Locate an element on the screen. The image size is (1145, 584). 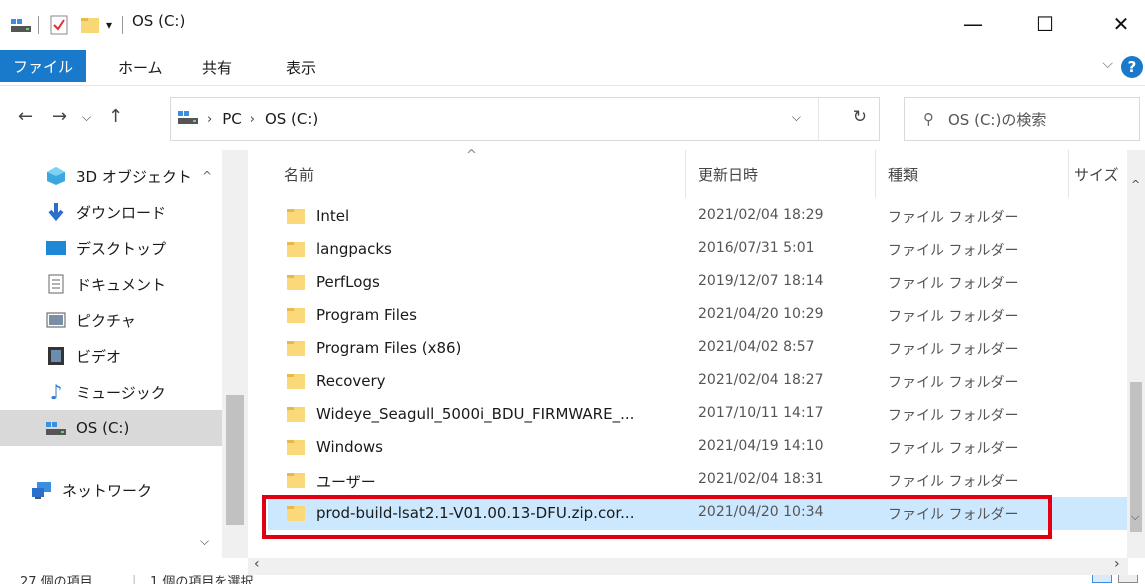
3d-objects-icon is located at coordinates (56, 176).